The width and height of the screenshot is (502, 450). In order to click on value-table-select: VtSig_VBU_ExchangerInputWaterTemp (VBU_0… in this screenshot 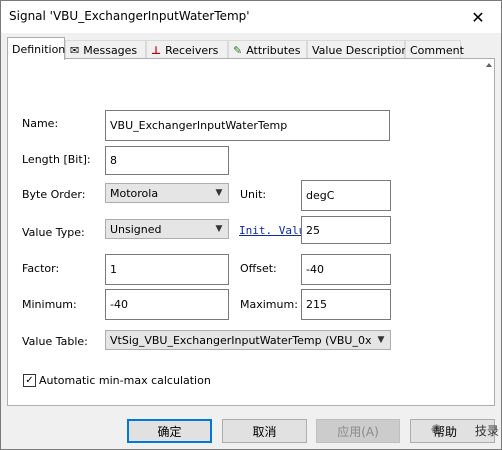, I will do `click(248, 340)`.